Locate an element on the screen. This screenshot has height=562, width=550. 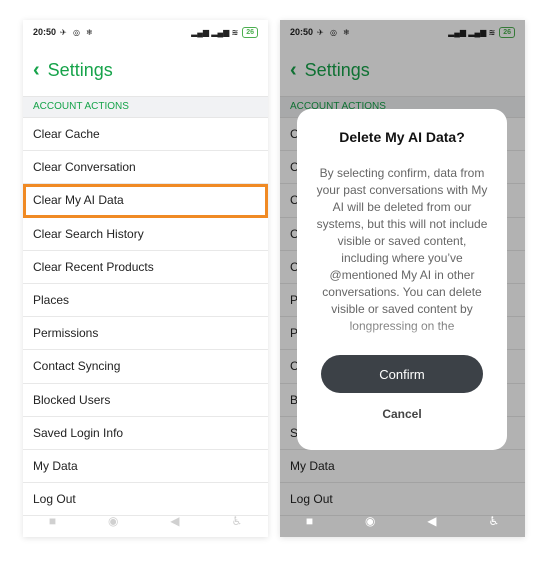
item-contact-syncing: Contact Syncing is located at coordinates (145, 367).